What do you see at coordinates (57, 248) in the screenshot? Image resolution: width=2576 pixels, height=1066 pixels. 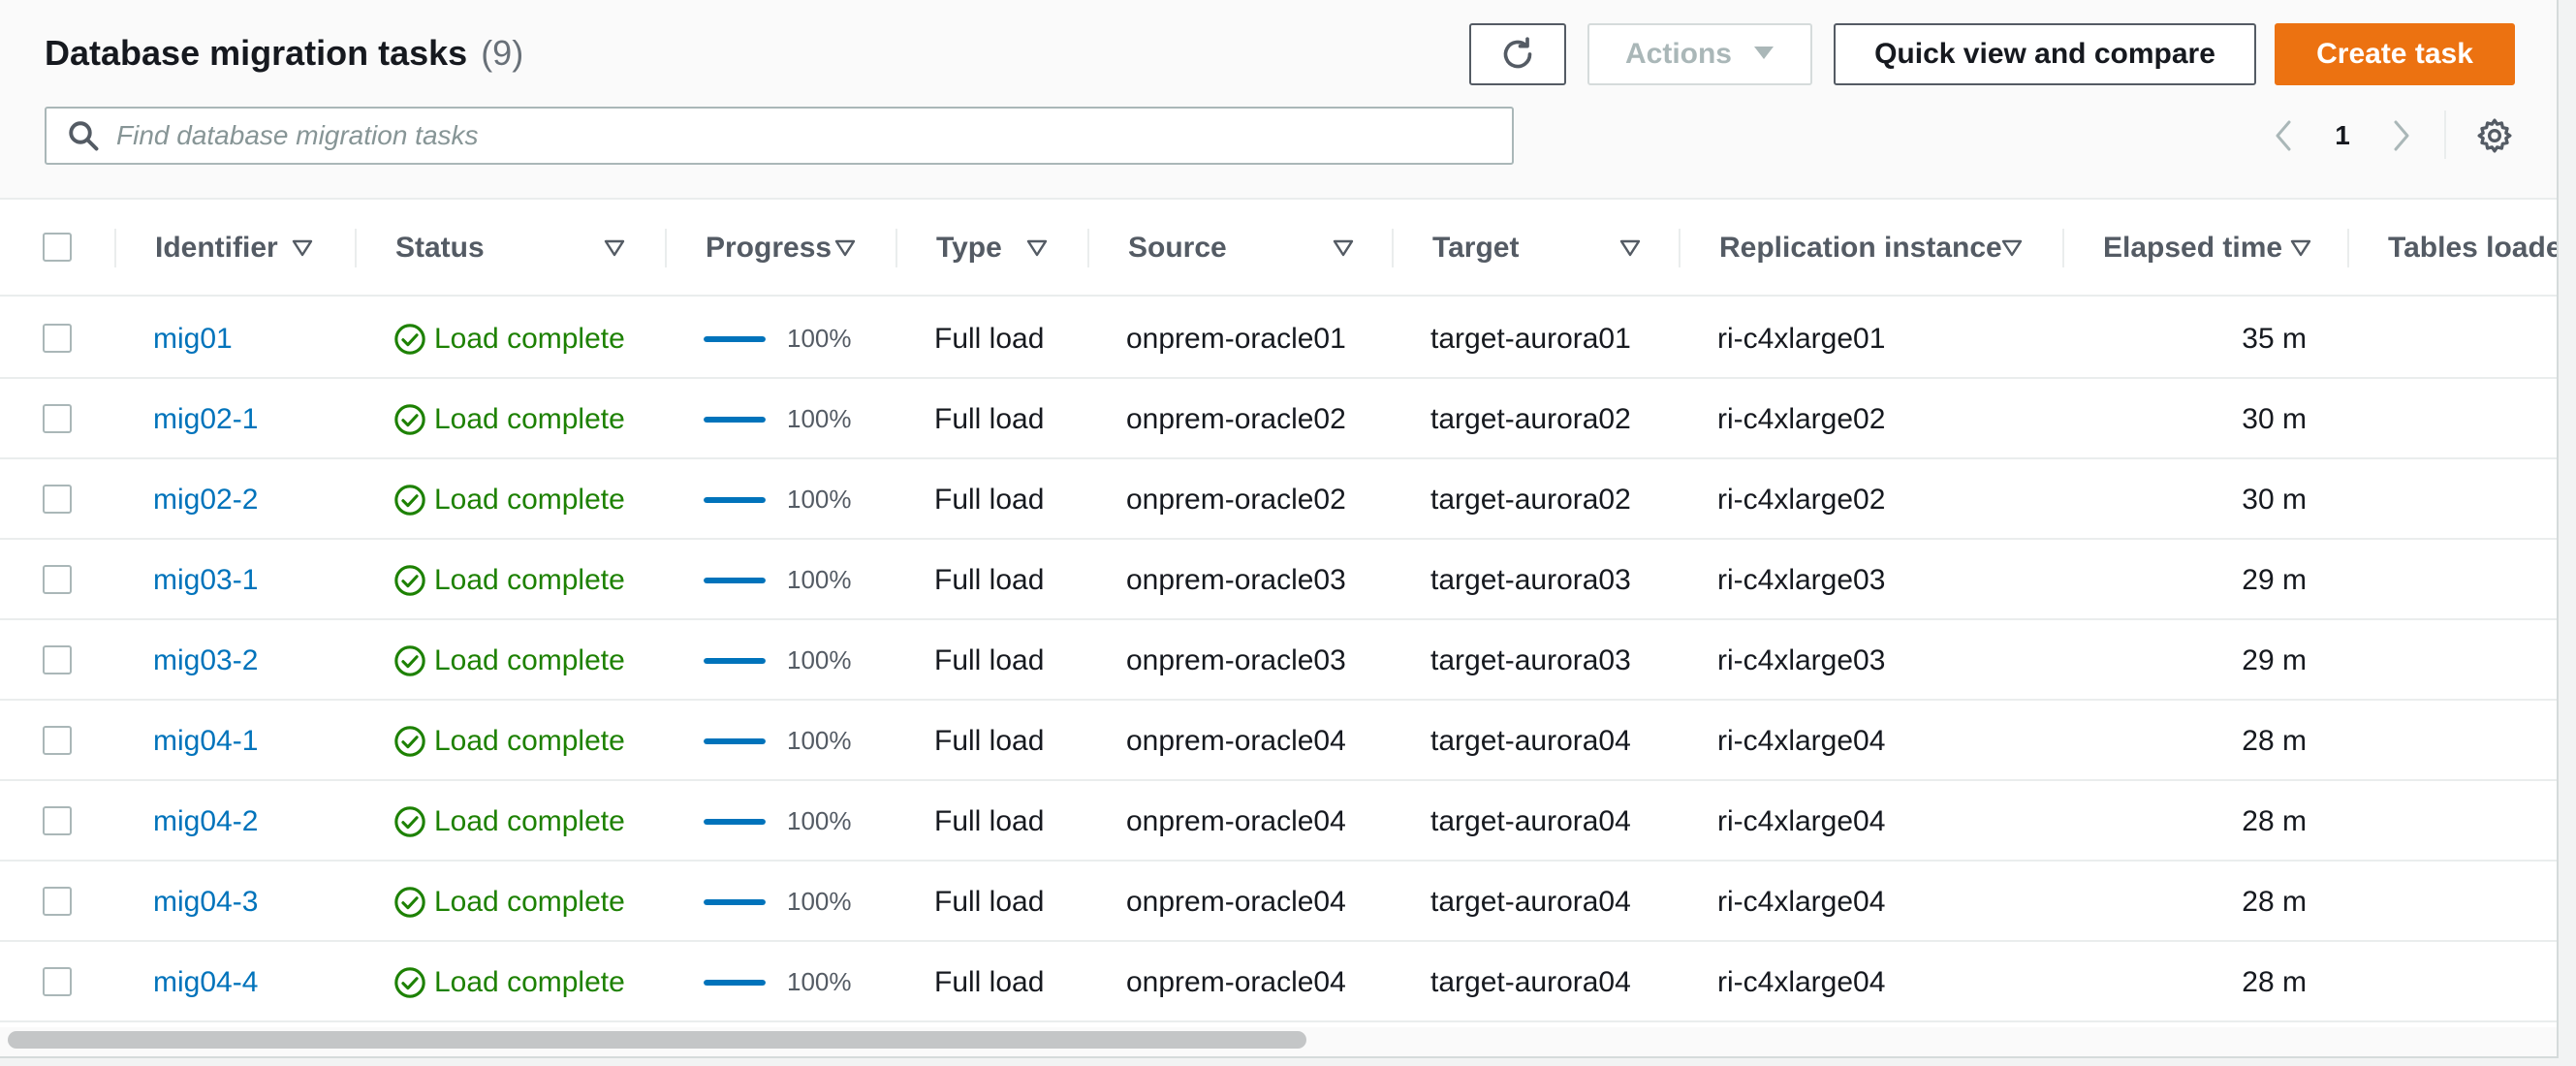 I see `select-all-checkbox` at bounding box center [57, 248].